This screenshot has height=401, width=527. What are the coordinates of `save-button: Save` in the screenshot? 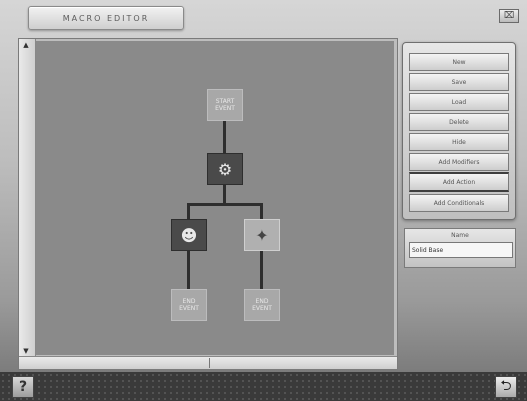 It's located at (459, 82).